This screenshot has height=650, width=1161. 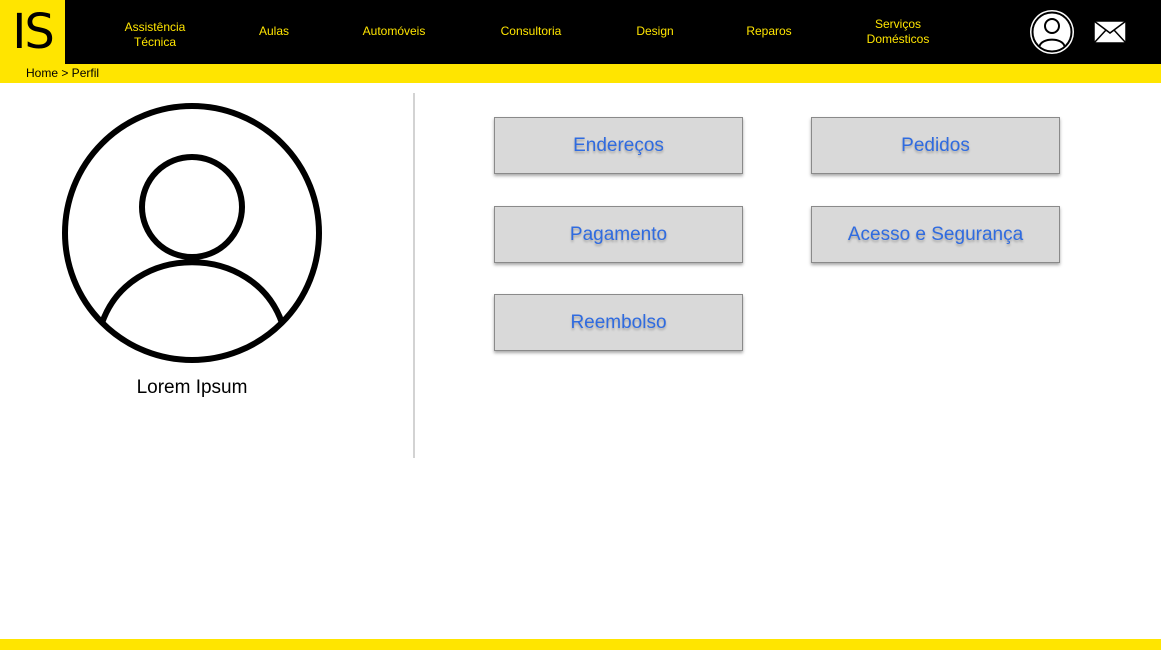 I want to click on logo-text: IS, so click(x=33, y=32).